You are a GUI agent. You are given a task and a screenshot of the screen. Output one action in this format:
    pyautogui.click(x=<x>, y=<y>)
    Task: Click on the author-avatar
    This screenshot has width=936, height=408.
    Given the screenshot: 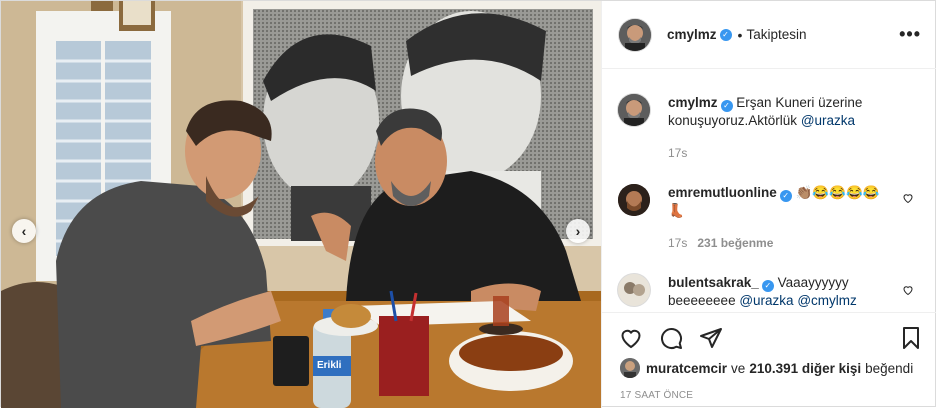 What is the action you would take?
    pyautogui.click(x=635, y=34)
    